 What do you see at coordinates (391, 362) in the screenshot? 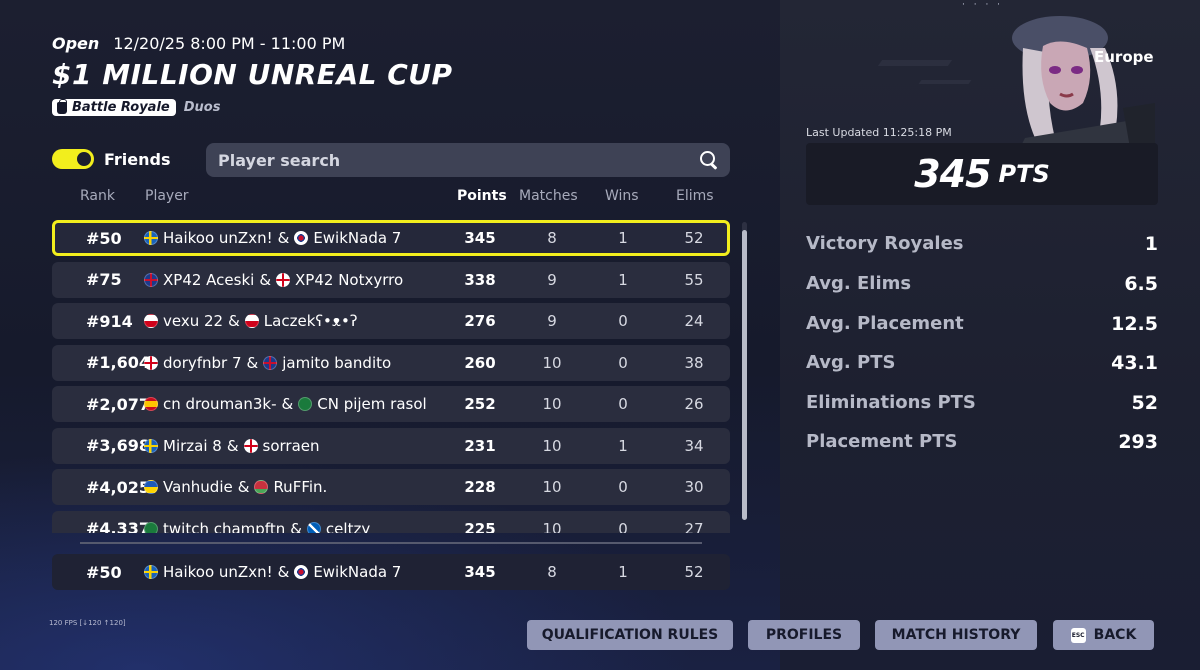
I see `leaderboard-row: #1,604 doryfnbr 7 & jamito bandito 260 10 0 38` at bounding box center [391, 362].